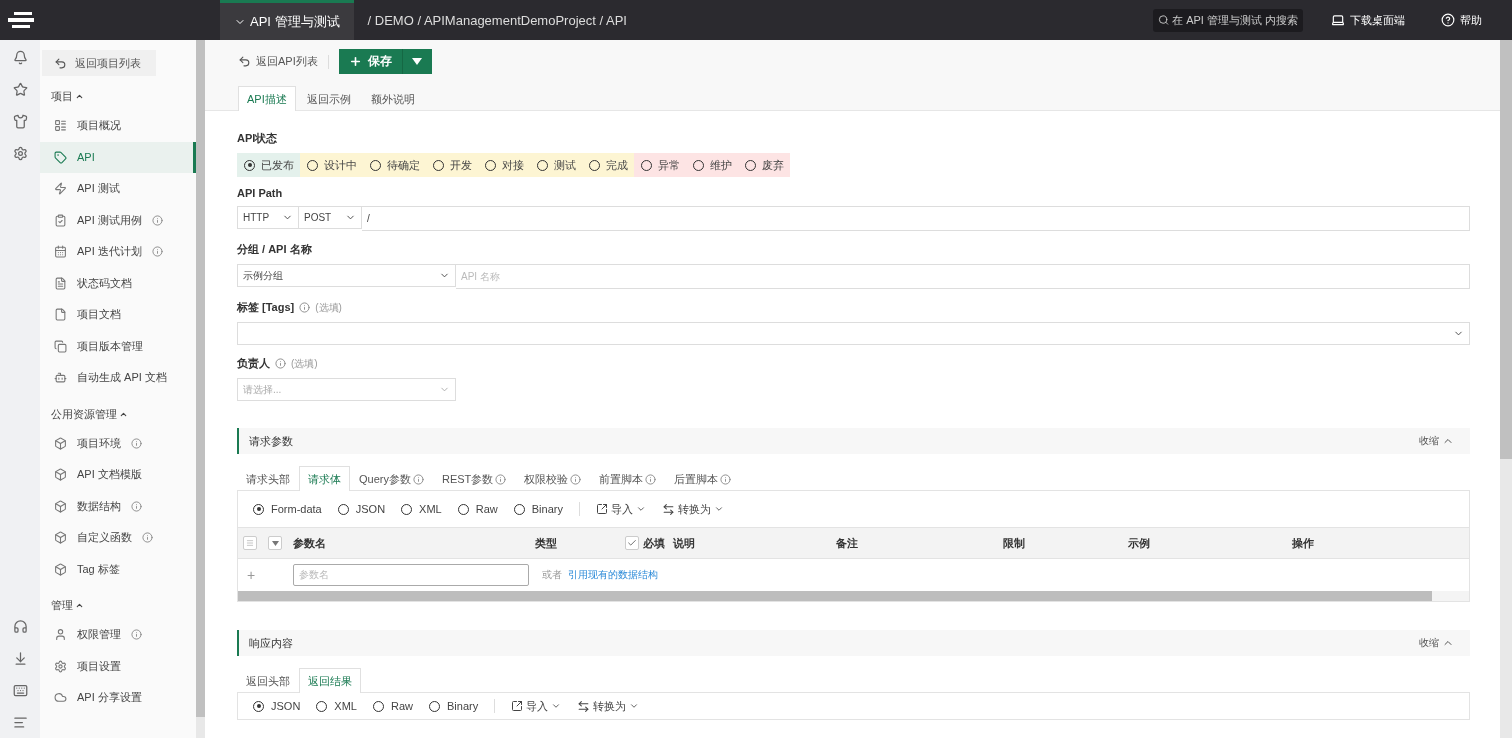 The image size is (1512, 738). What do you see at coordinates (268, 680) in the screenshot?
I see `tab: 返回头部` at bounding box center [268, 680].